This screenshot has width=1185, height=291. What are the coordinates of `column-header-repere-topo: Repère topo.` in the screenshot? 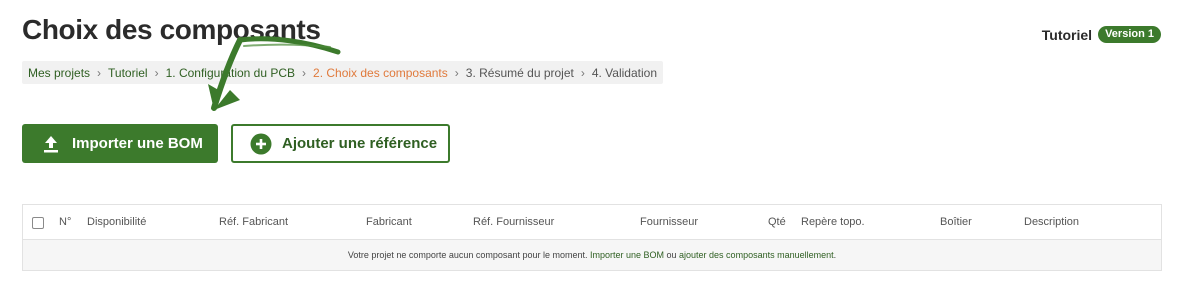 It's located at (833, 222).